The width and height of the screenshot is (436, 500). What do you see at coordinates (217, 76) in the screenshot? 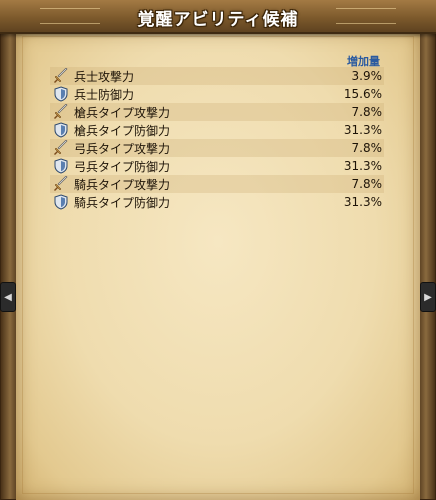
I see `list-item: 兵士攻撃力 3.9%` at bounding box center [217, 76].